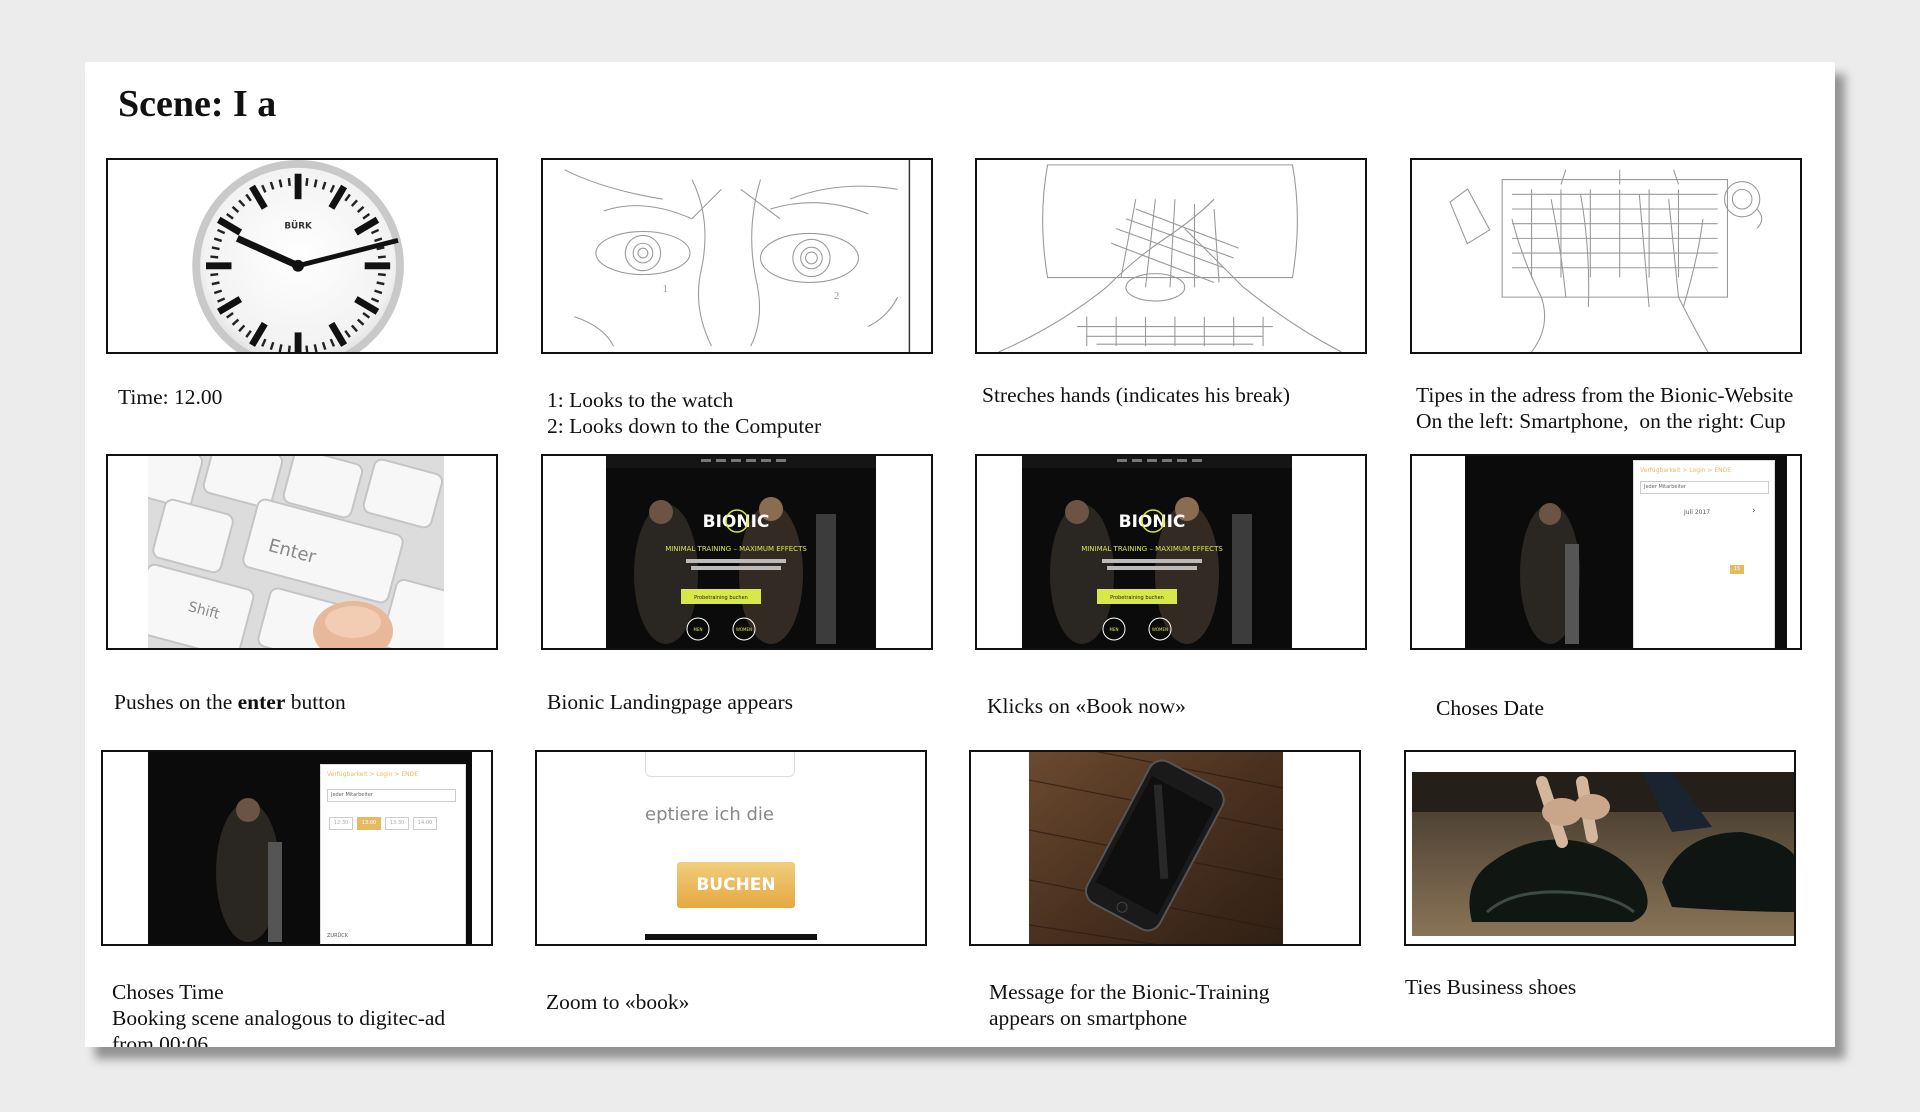  Describe the element at coordinates (341, 823) in the screenshot. I see `time-slot: 12:30` at that location.